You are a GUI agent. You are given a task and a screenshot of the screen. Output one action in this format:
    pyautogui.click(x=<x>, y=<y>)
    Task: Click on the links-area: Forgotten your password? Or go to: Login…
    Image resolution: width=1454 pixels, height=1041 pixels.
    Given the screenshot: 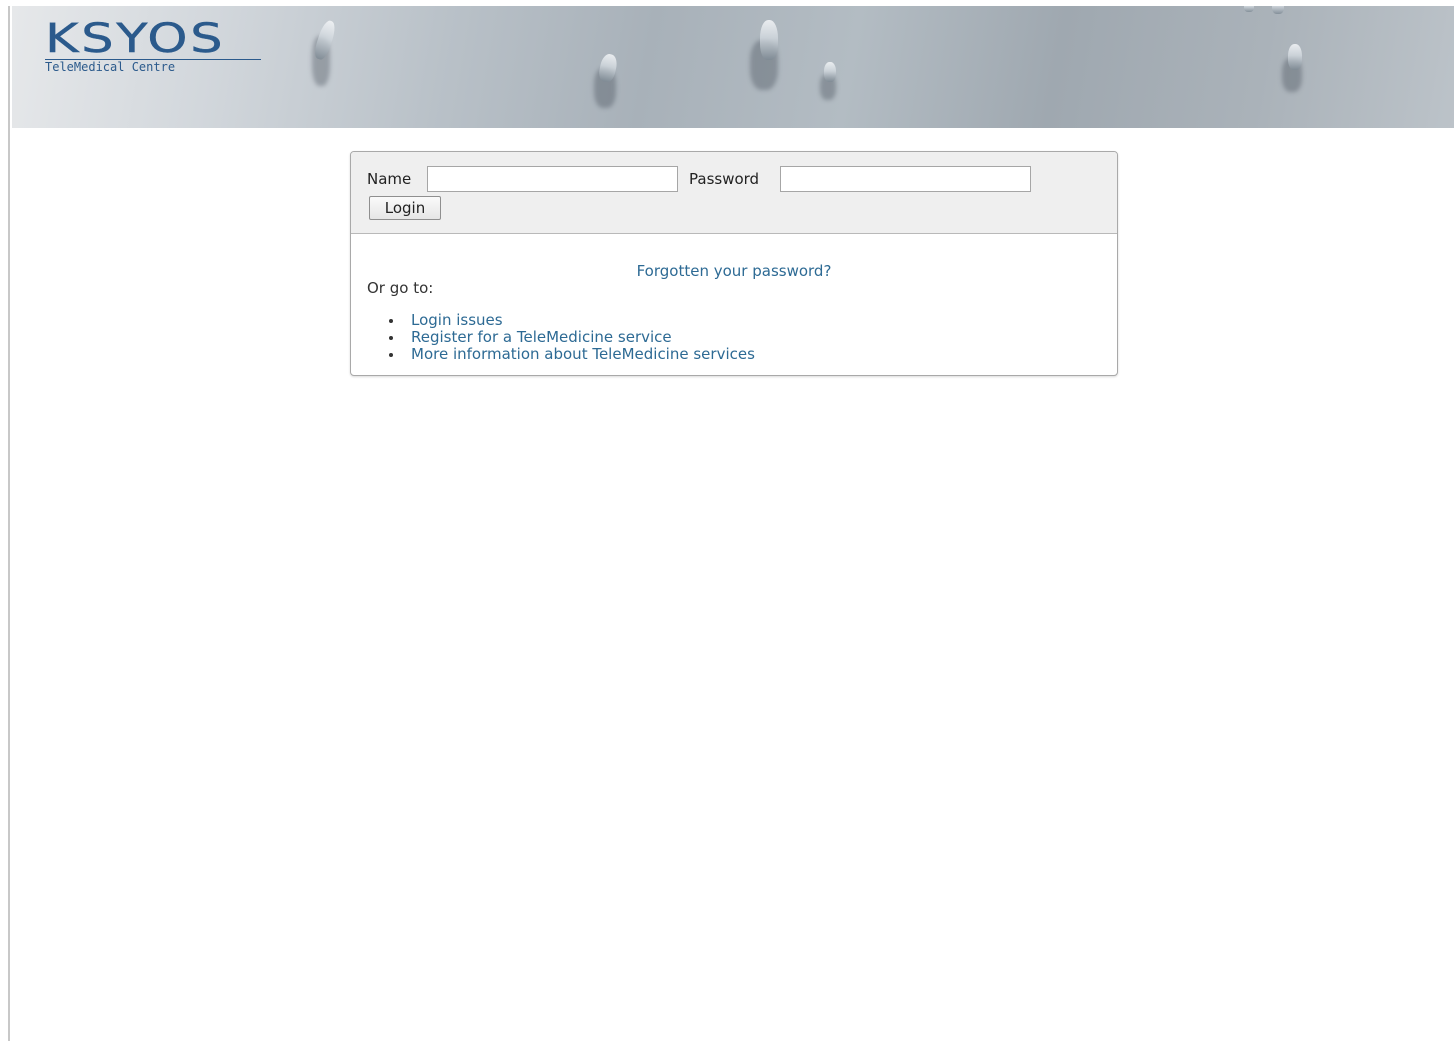 What is the action you would take?
    pyautogui.click(x=734, y=304)
    